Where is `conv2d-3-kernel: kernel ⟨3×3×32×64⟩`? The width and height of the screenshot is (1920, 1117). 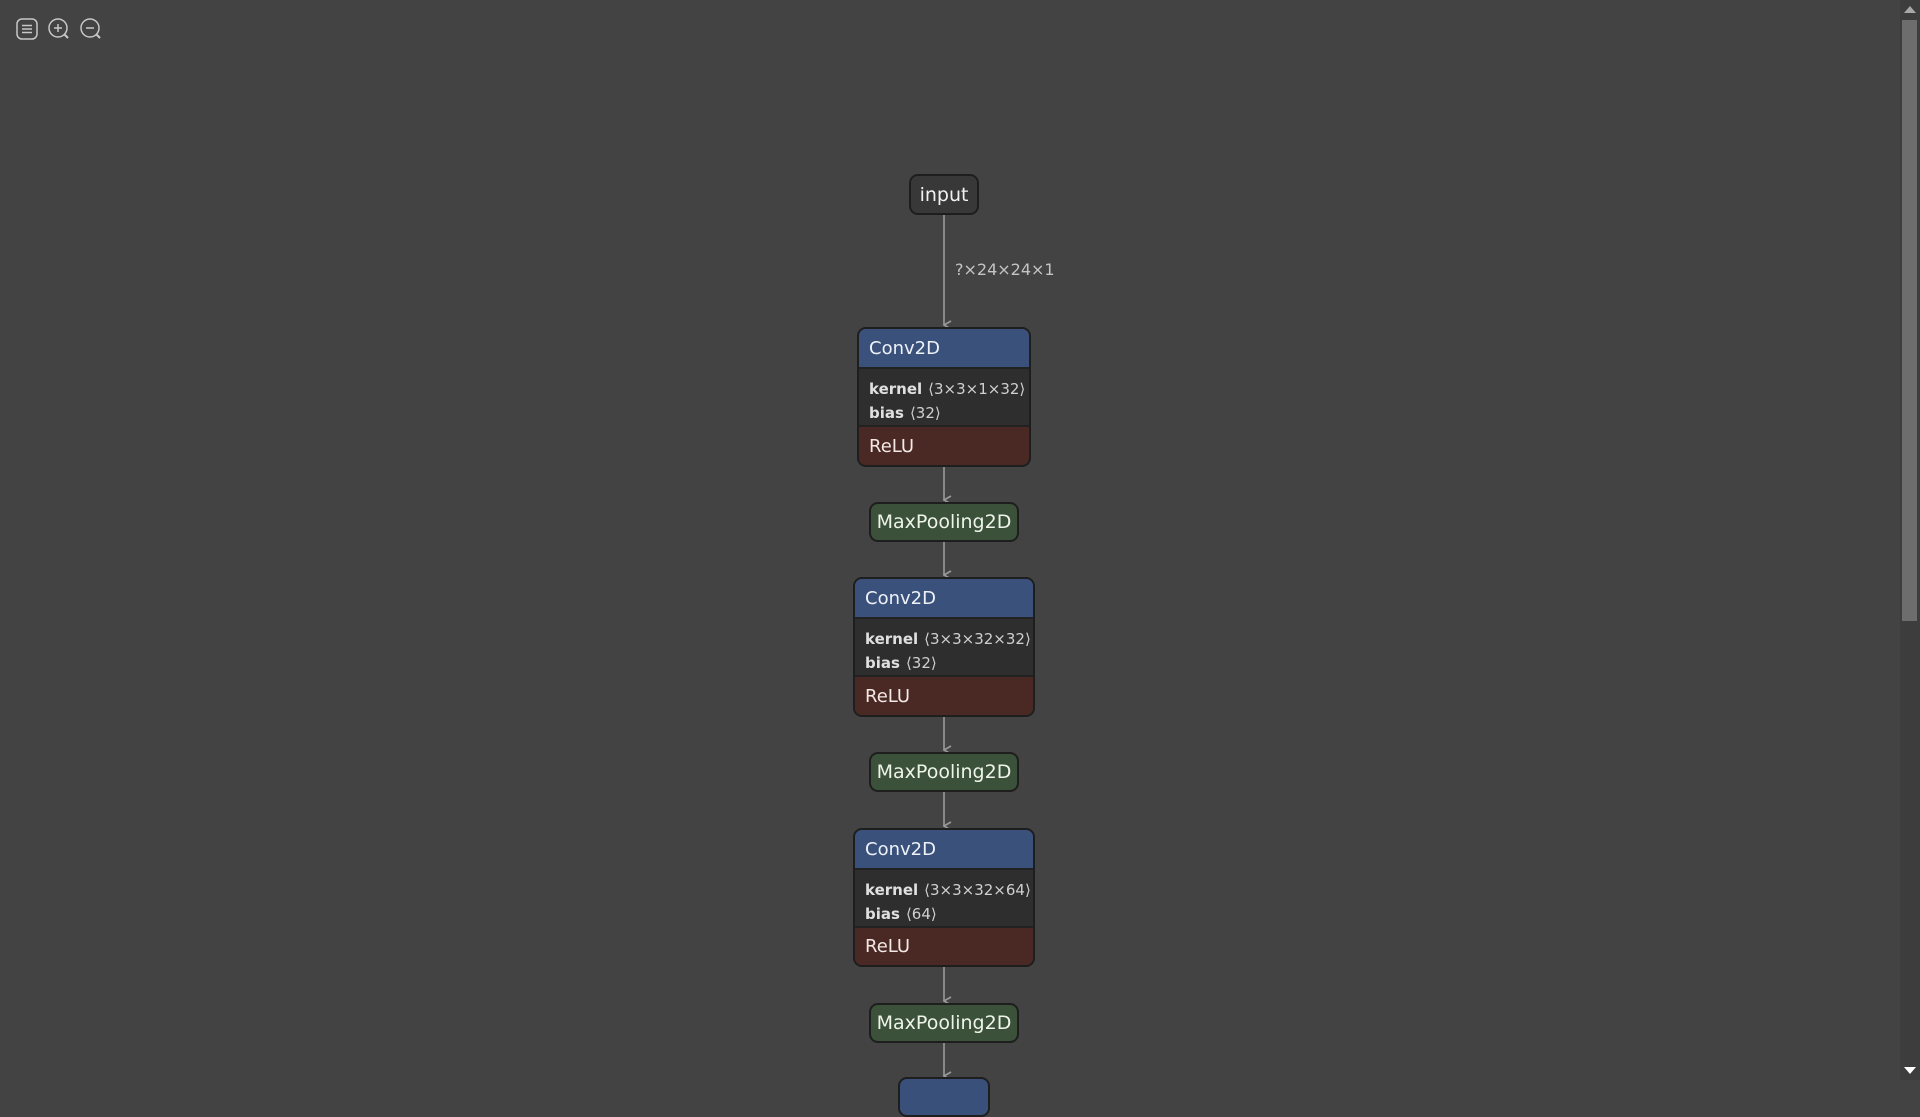
conv2d-3-kernel: kernel ⟨3×3×32×64⟩ is located at coordinates (948, 890).